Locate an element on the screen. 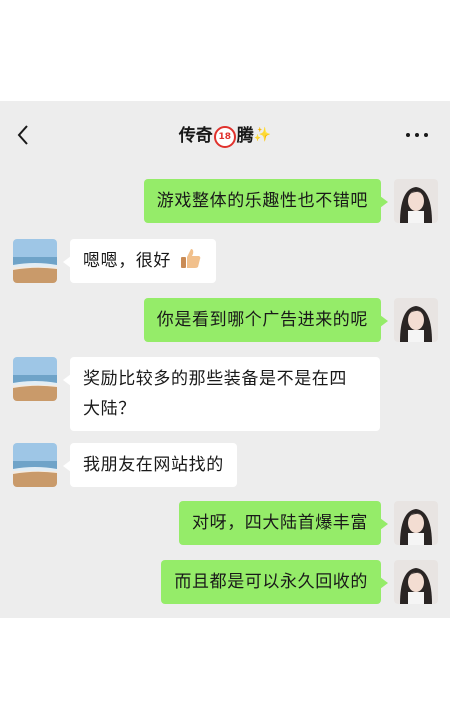 Image resolution: width=450 pixels, height=720 pixels. message-bubble-received: 我朋友在网站找的 is located at coordinates (150, 465).